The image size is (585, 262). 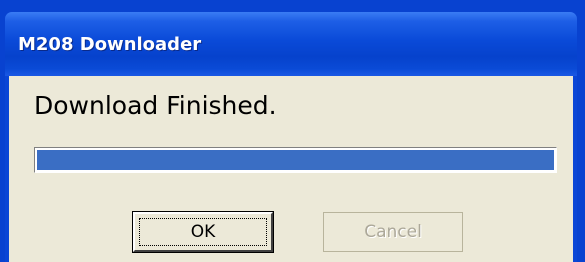 What do you see at coordinates (155, 105) in the screenshot?
I see `status-message: Download Finished.` at bounding box center [155, 105].